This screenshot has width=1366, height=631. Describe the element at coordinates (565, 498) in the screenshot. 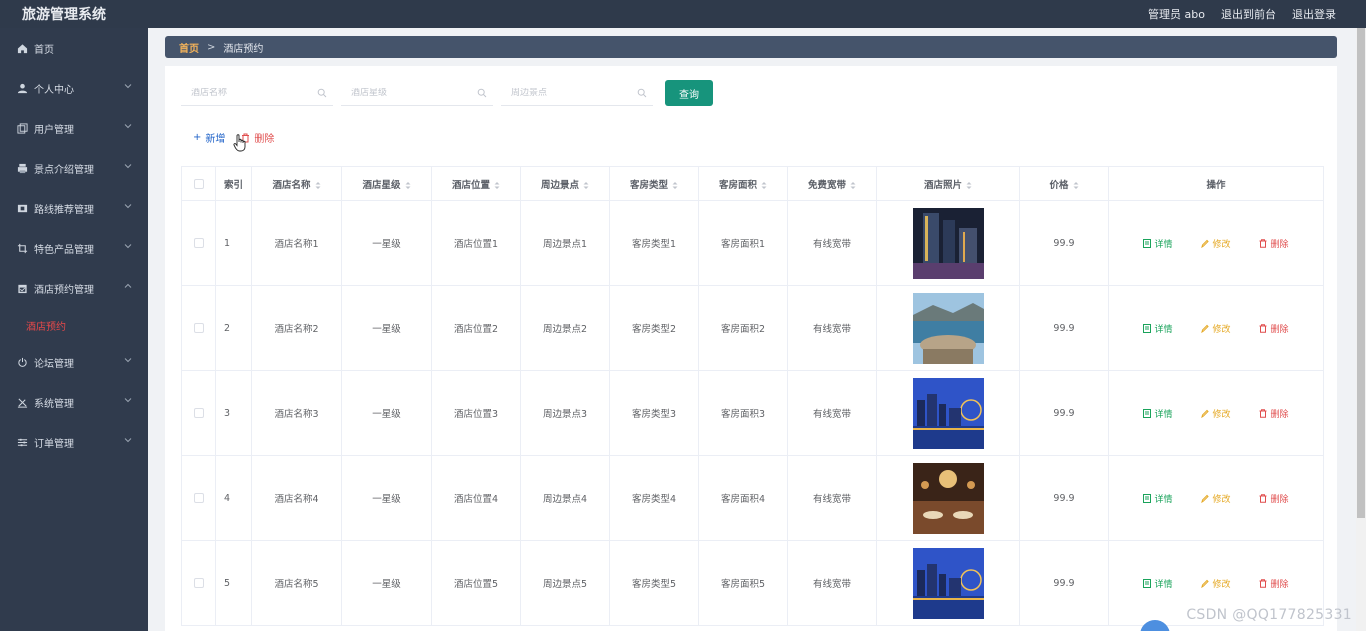

I see `cell-nearby-spot: 周边景点4` at that location.